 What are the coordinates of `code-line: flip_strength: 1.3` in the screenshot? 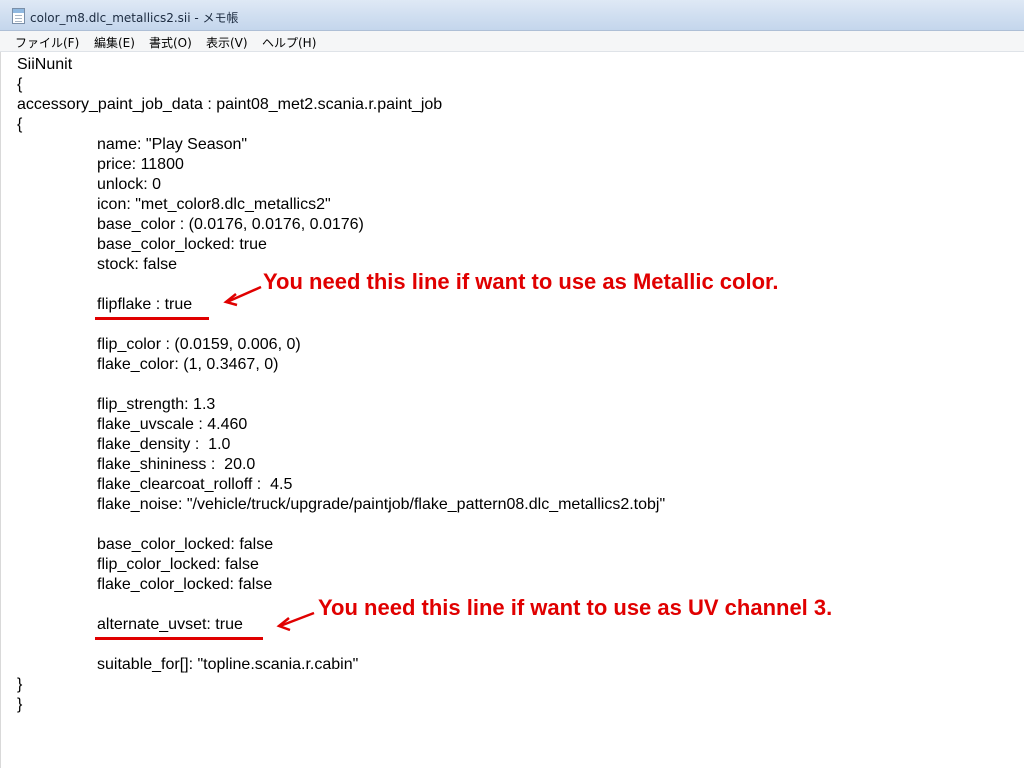 It's located at (156, 404).